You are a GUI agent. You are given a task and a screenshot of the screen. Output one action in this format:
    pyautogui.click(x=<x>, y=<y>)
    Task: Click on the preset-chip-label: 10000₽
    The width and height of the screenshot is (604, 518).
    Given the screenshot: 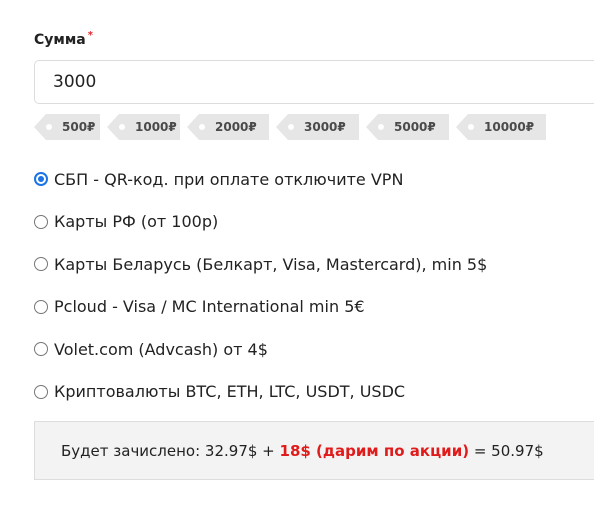 What is the action you would take?
    pyautogui.click(x=509, y=127)
    